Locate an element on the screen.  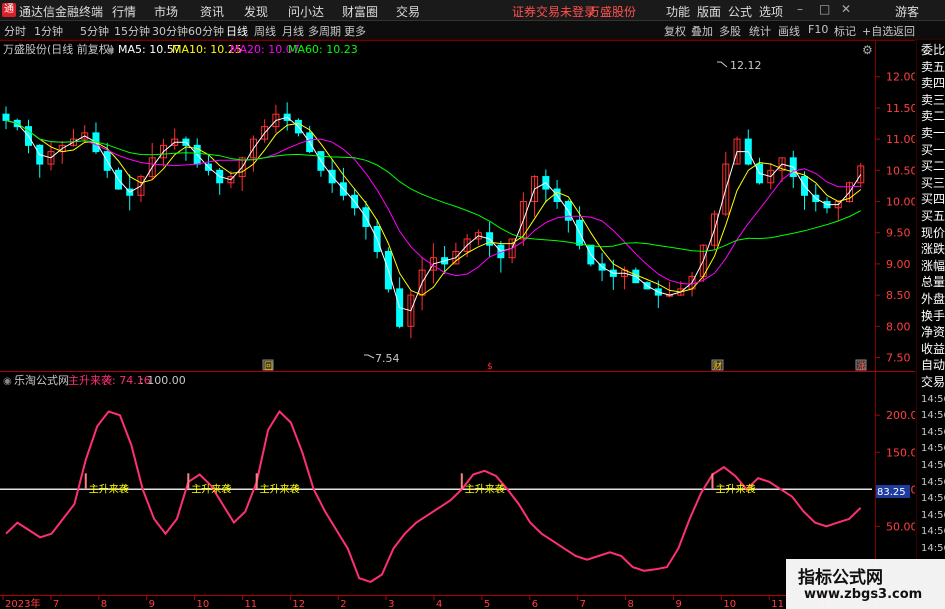
period-fenshi: 分时 is located at coordinates (15, 31).